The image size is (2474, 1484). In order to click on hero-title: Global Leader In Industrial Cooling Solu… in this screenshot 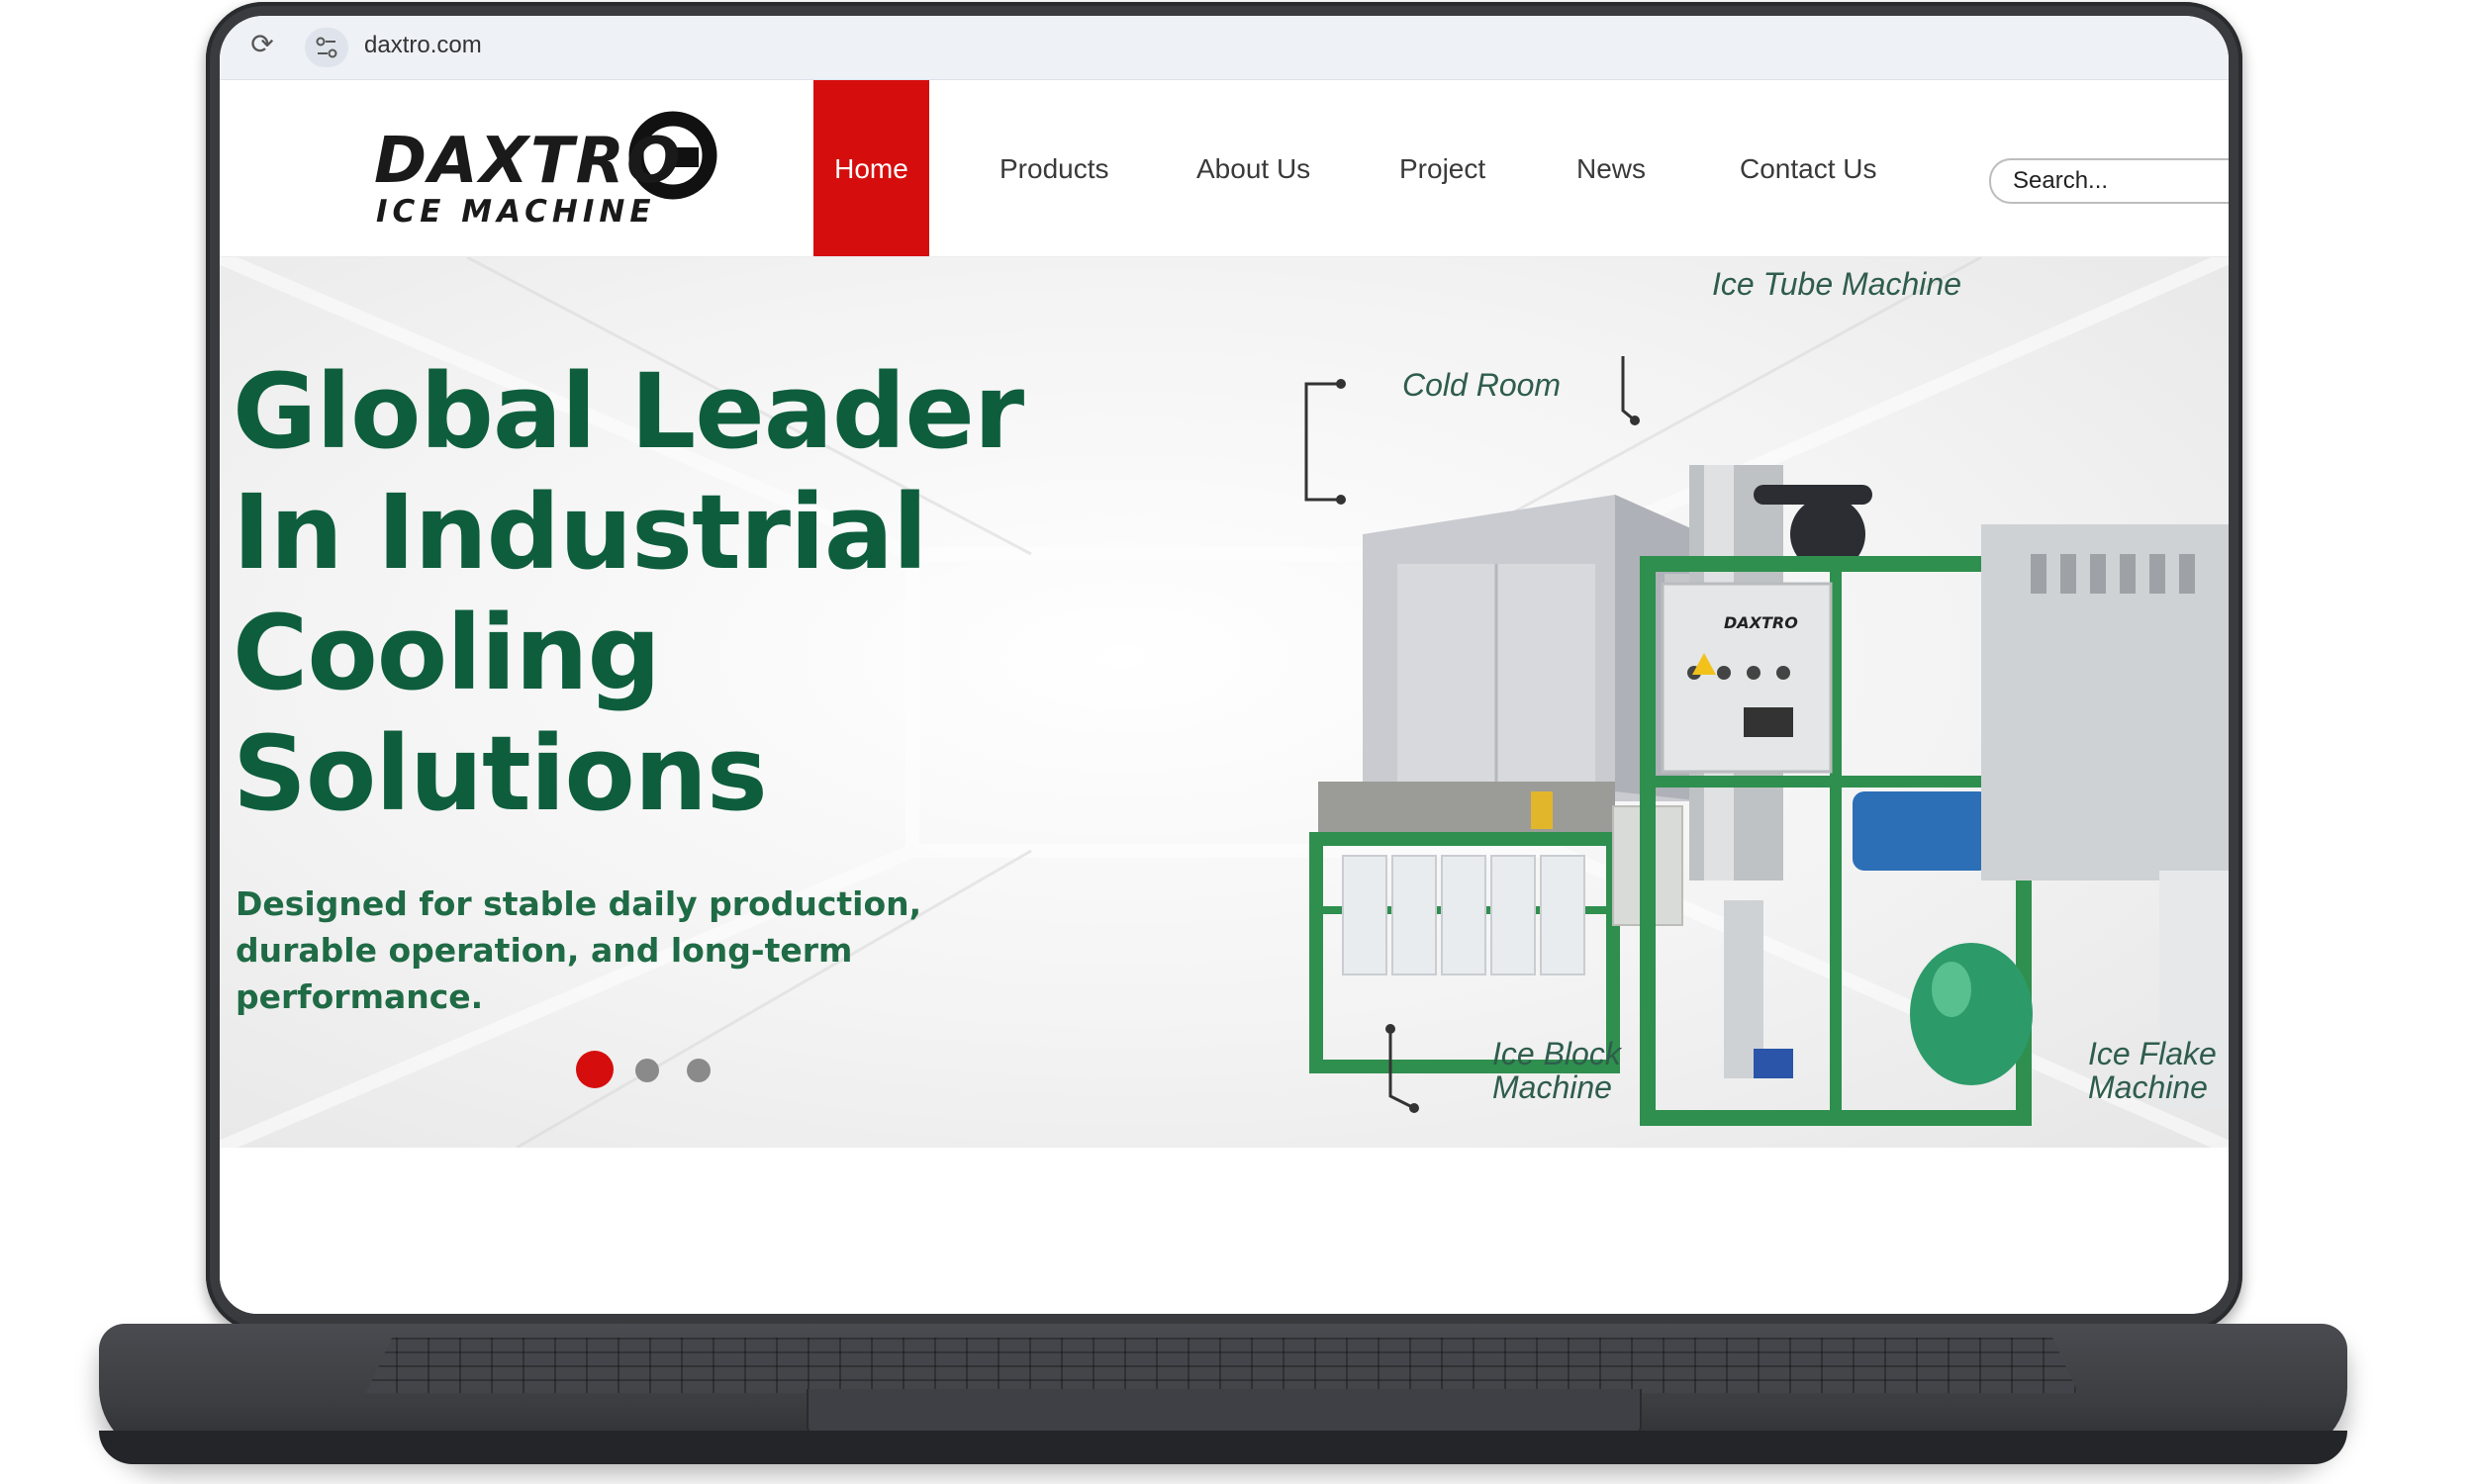, I will do `click(678, 592)`.